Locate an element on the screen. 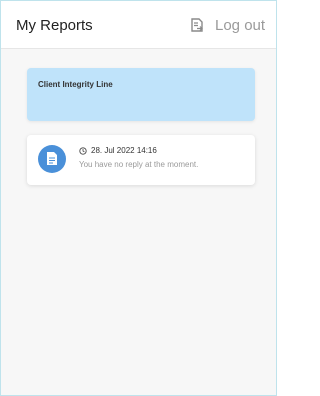  document-icon is located at coordinates (52, 159).